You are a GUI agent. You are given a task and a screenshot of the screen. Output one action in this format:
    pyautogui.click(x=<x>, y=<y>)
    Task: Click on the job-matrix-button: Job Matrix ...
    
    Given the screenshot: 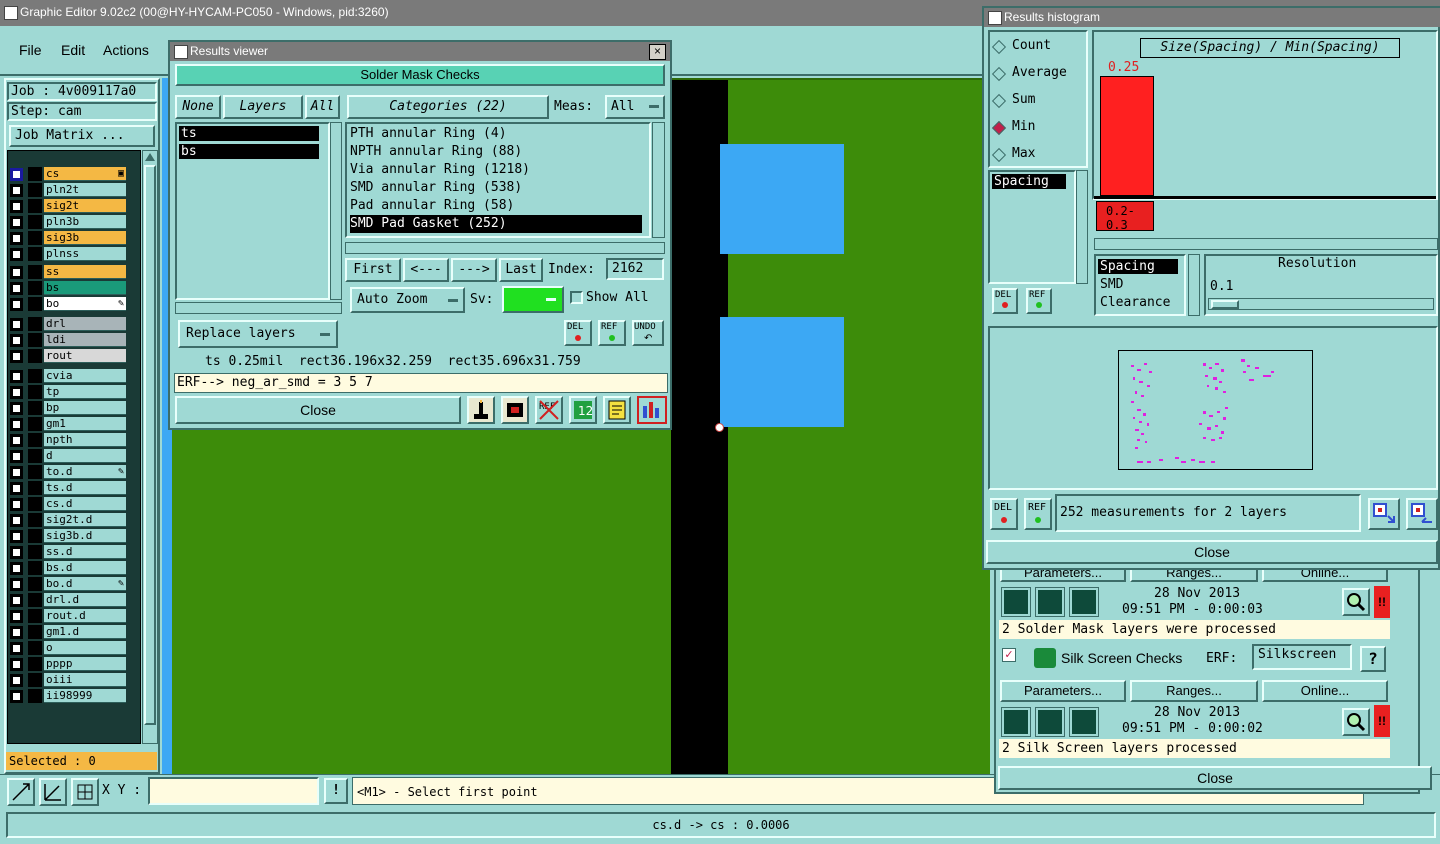 What is the action you would take?
    pyautogui.click(x=82, y=136)
    